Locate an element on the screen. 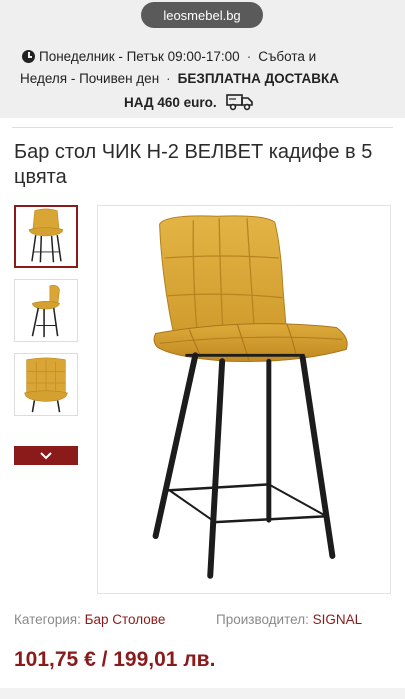 This screenshot has width=405, height=699. schedule-weekdays: Понеделник - Петък 09:00-17:00 is located at coordinates (139, 56).